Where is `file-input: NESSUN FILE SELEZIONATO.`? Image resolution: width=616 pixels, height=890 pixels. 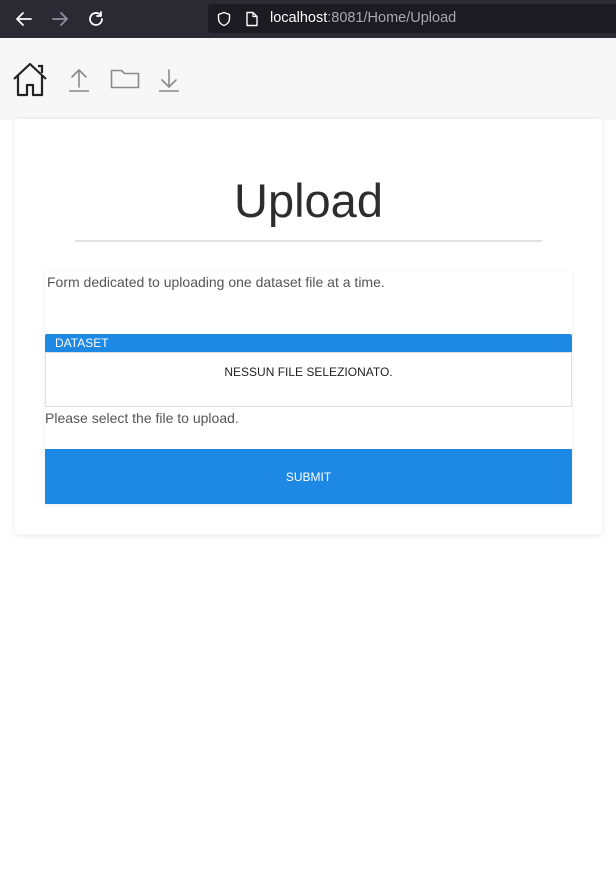 file-input: NESSUN FILE SELEZIONATO. is located at coordinates (308, 379).